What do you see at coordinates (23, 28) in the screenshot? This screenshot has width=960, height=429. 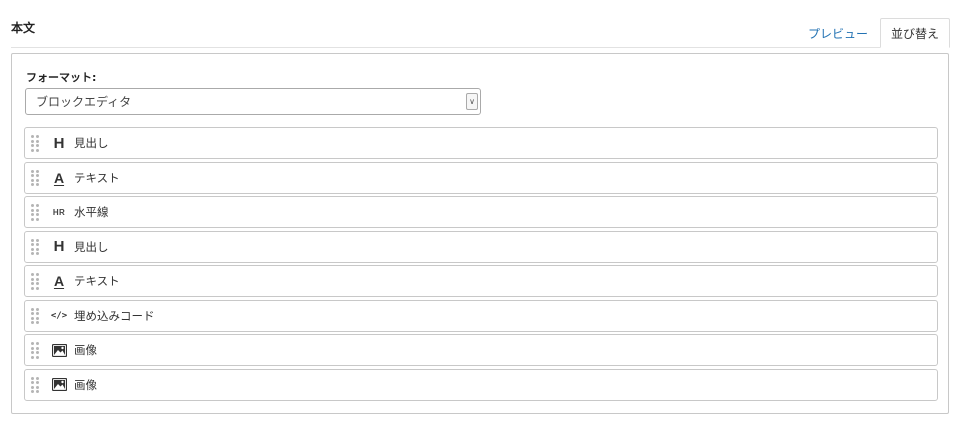 I see `section-title: 本文` at bounding box center [23, 28].